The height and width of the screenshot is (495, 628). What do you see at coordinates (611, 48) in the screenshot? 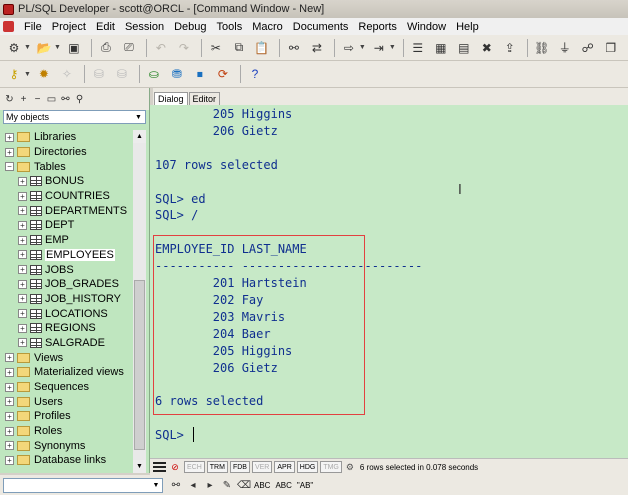
I see `window-list-icon: ❐` at bounding box center [611, 48].